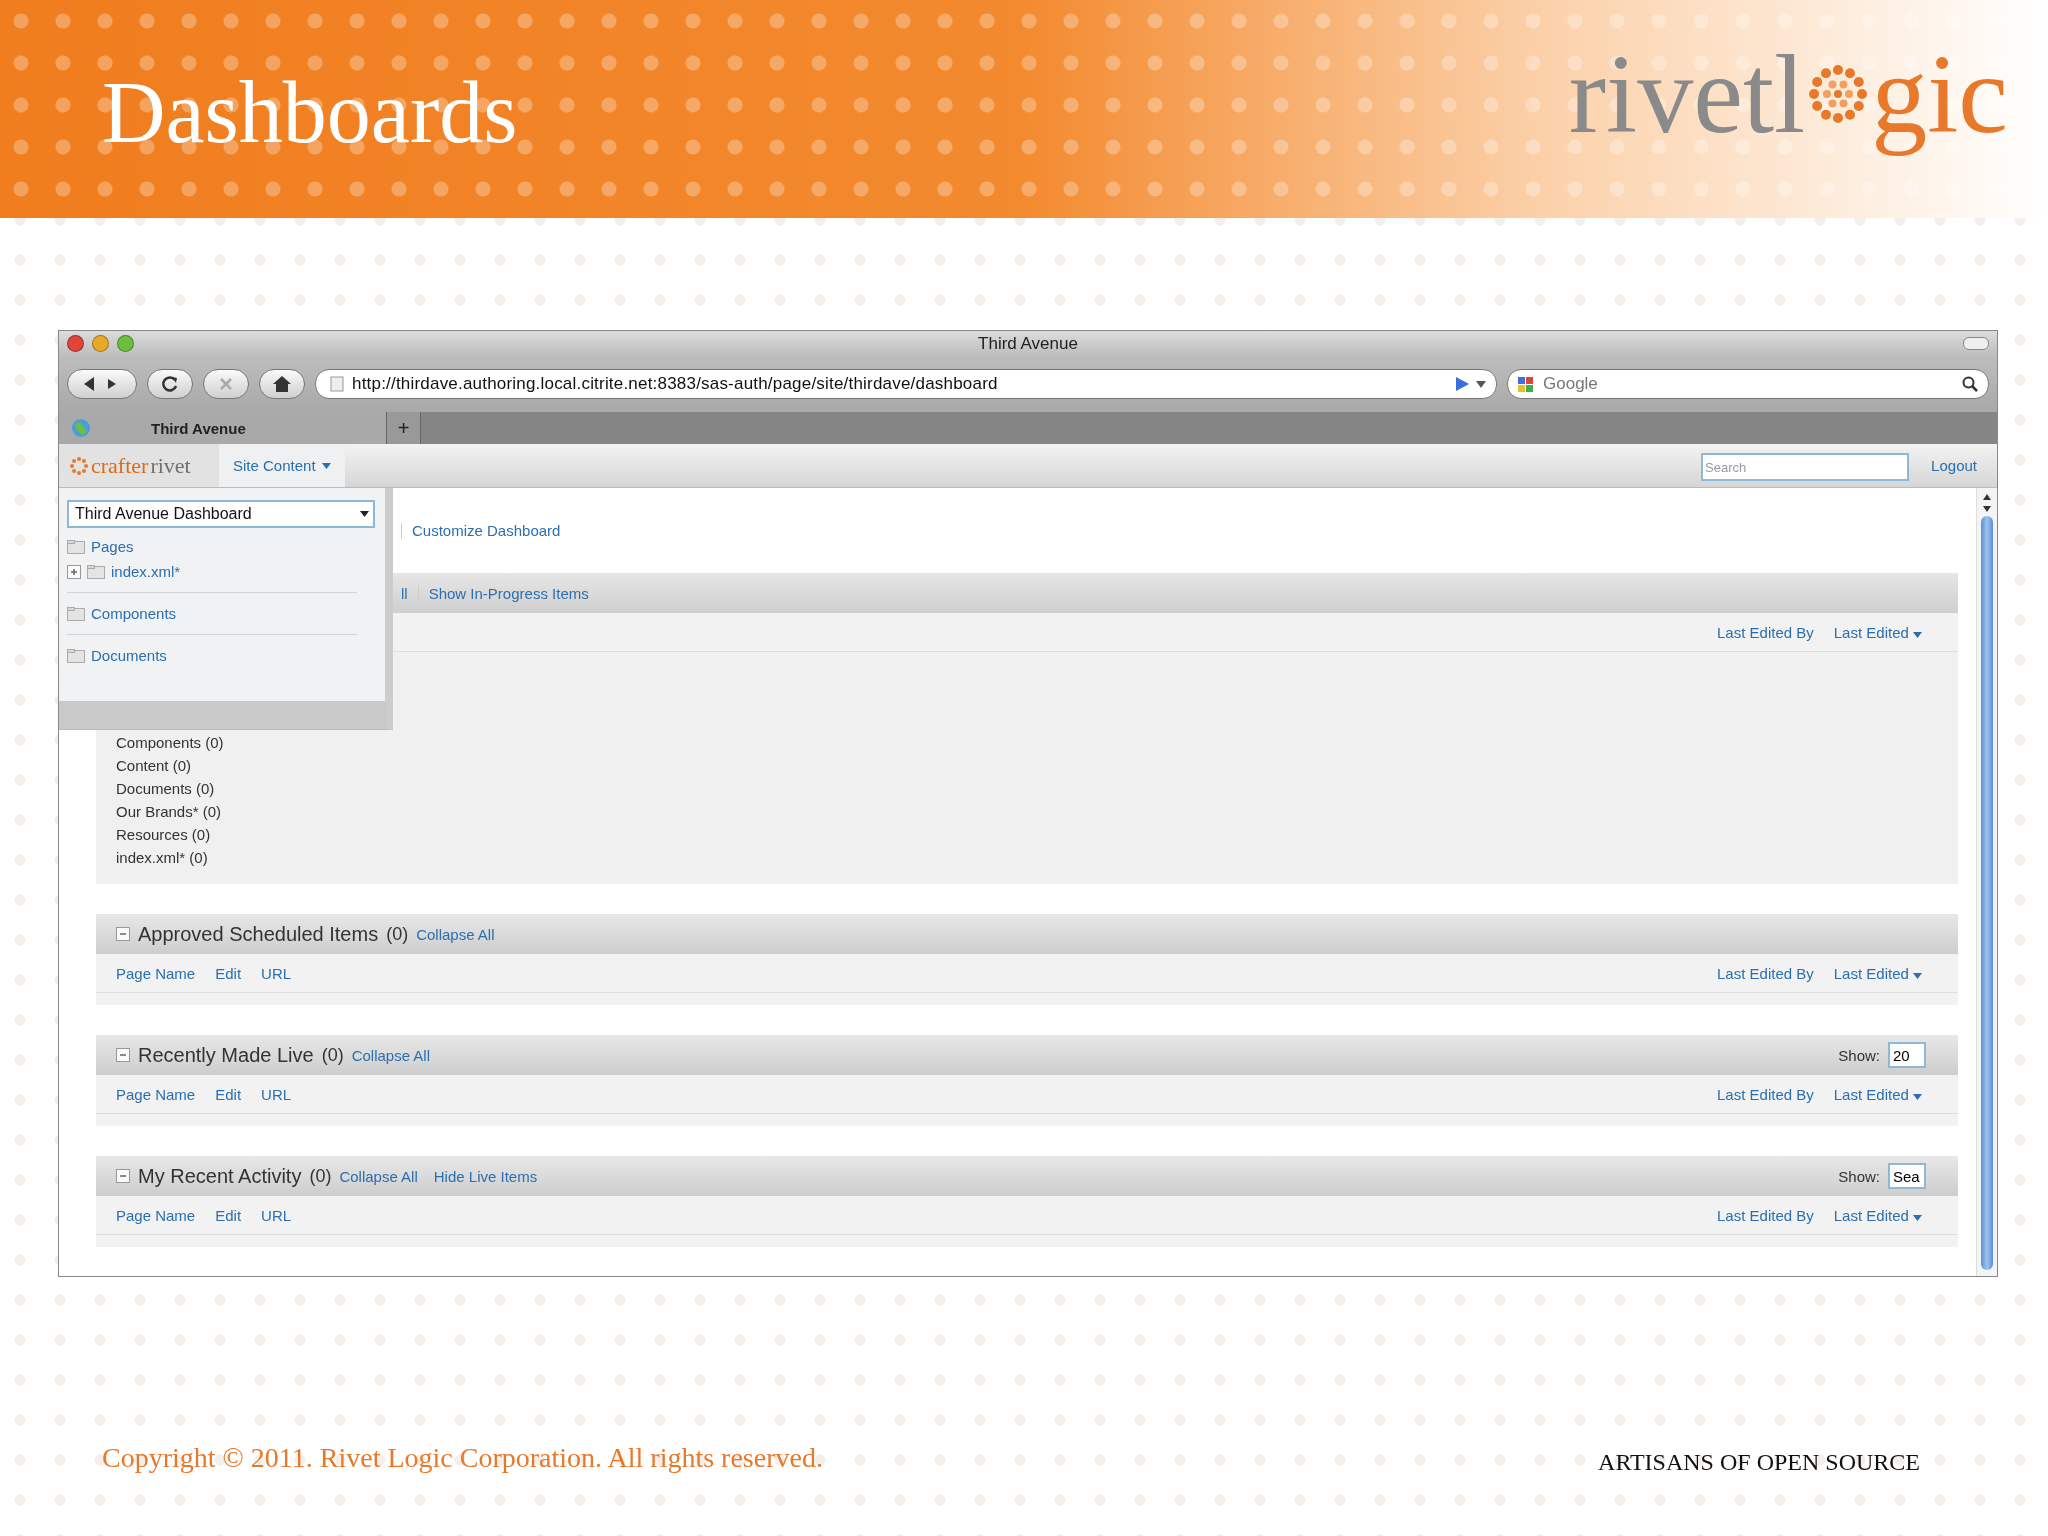  What do you see at coordinates (1986, 882) in the screenshot?
I see `scrollbar` at bounding box center [1986, 882].